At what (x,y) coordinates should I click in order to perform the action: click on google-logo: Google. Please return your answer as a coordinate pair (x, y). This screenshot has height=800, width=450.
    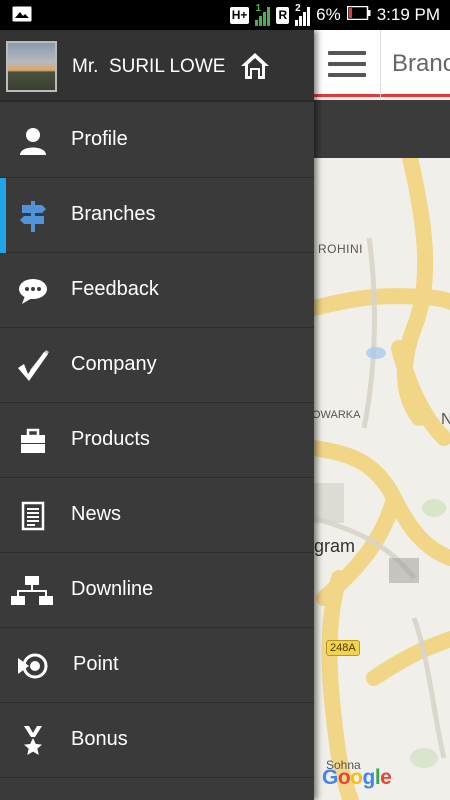
    Looking at the image, I should click on (357, 777).